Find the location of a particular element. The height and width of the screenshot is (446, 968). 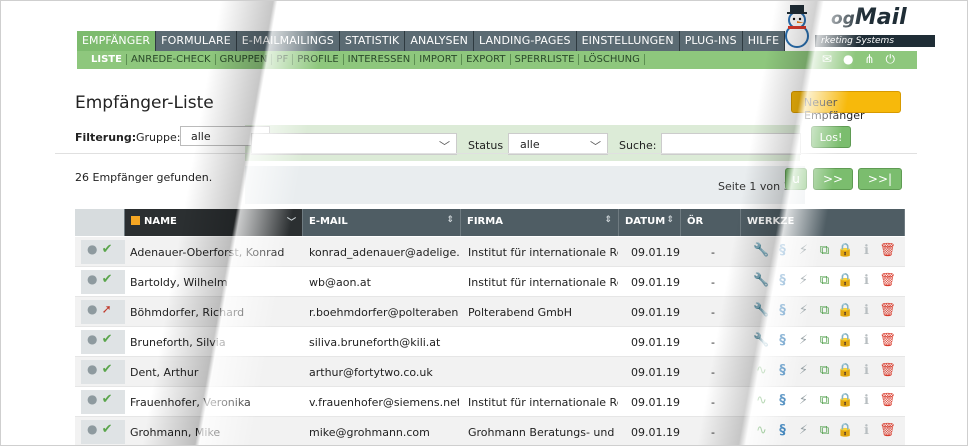

nav-einstellungen: EINSTELLUNGEN is located at coordinates (628, 41).